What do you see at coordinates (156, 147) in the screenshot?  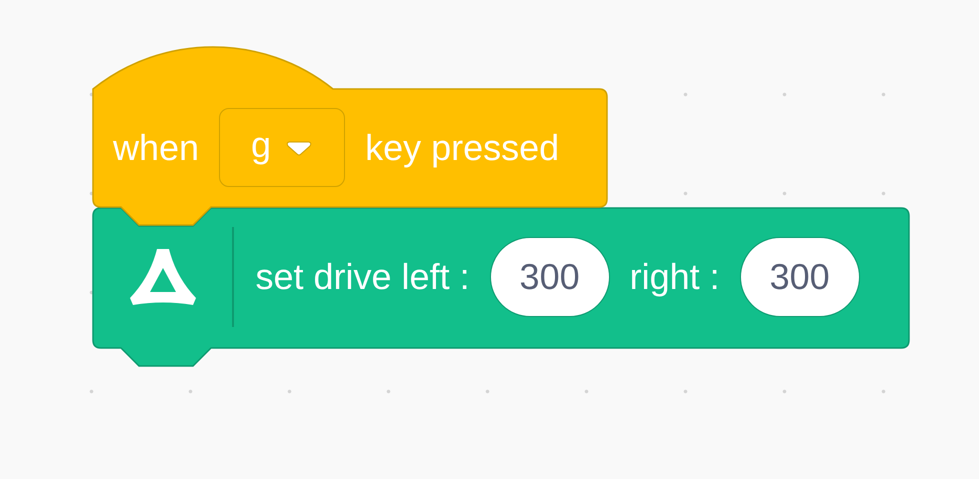 I see `block-label: when` at bounding box center [156, 147].